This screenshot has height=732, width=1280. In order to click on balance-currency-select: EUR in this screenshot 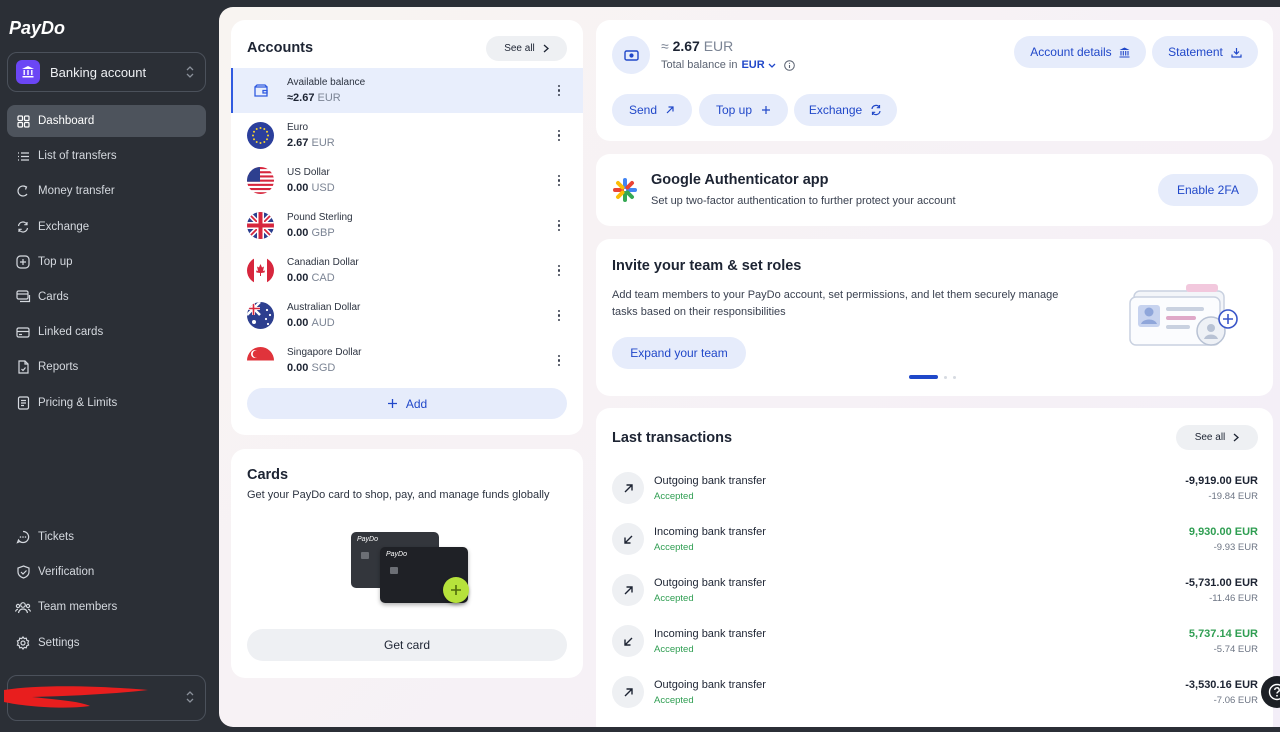, I will do `click(758, 65)`.